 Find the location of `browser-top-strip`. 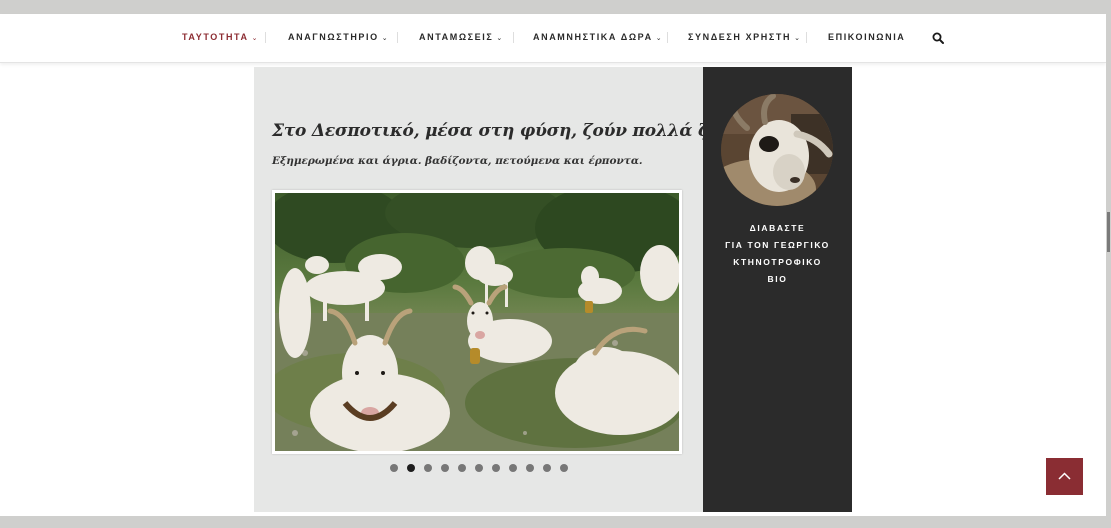

browser-top-strip is located at coordinates (555, 7).